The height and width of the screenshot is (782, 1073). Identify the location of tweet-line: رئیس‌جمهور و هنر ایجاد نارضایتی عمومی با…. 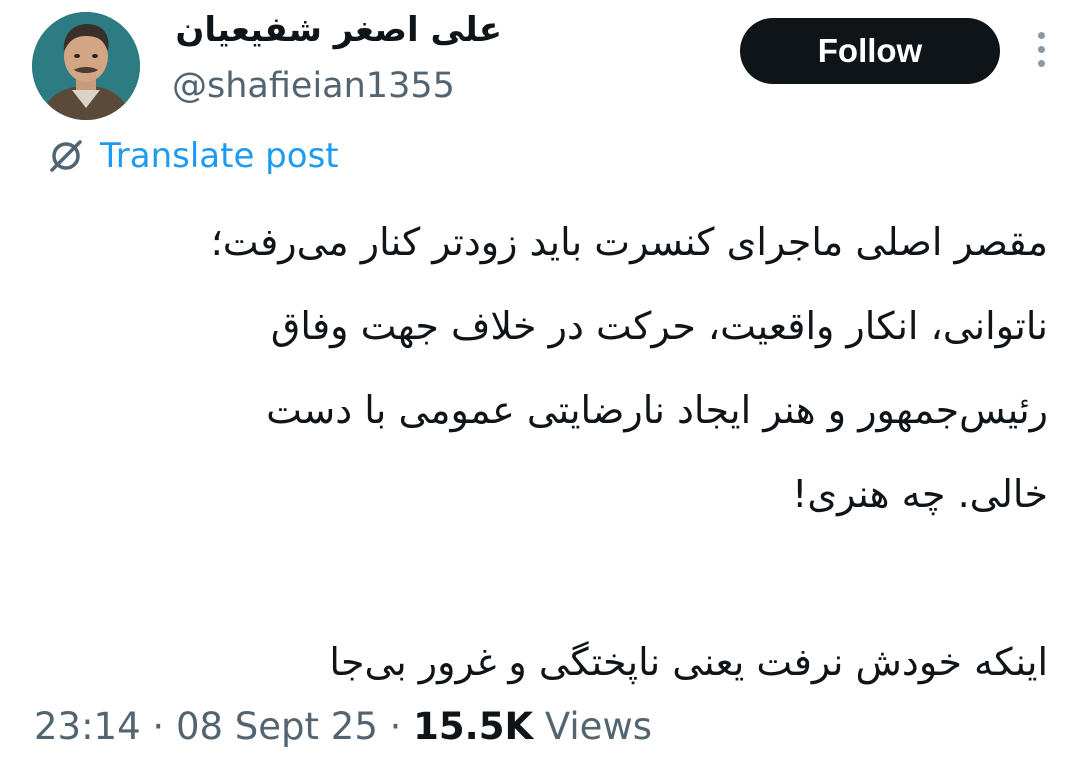
(657, 410).